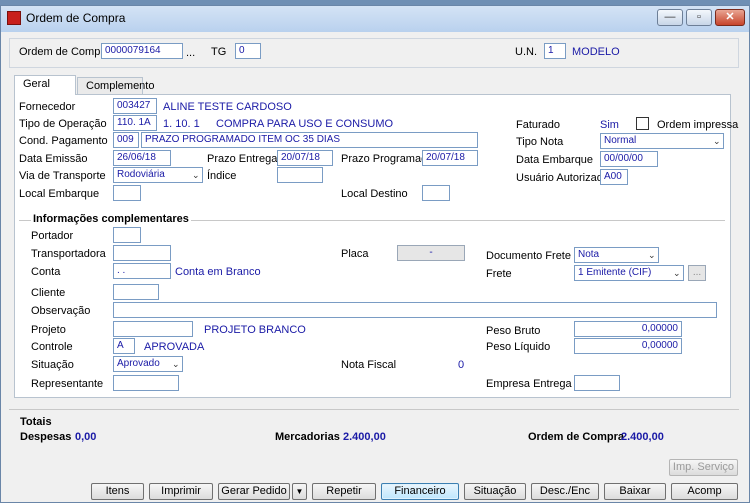 Image resolution: width=750 pixels, height=503 pixels. Describe the element at coordinates (52, 347) in the screenshot. I see `controle-label: Controle` at that location.